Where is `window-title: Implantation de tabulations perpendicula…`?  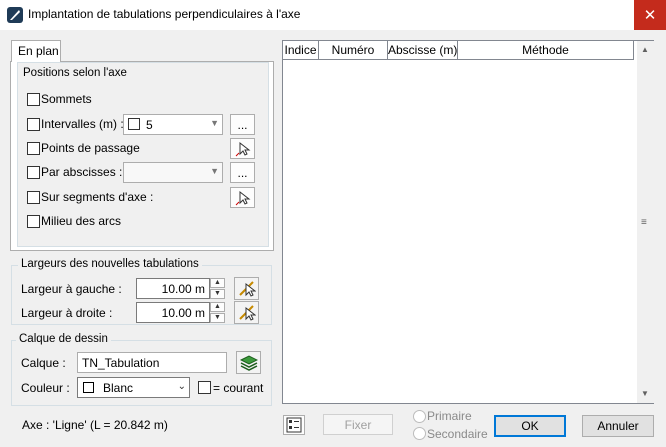
window-title: Implantation de tabulations perpendicula… is located at coordinates (164, 14).